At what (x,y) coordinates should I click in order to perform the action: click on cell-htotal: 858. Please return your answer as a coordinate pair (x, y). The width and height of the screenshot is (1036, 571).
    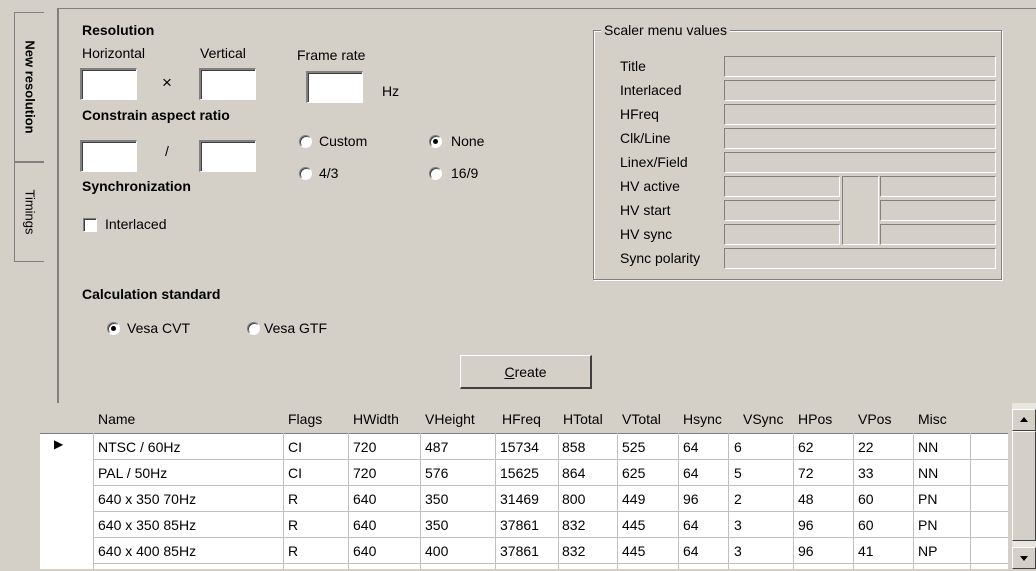
    Looking at the image, I should click on (574, 447).